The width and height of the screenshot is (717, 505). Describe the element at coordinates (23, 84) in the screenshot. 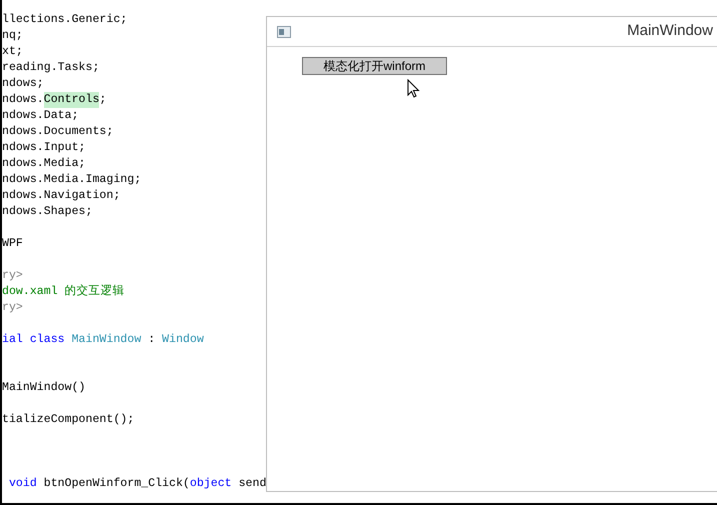

I see `code-text: ndows;` at that location.